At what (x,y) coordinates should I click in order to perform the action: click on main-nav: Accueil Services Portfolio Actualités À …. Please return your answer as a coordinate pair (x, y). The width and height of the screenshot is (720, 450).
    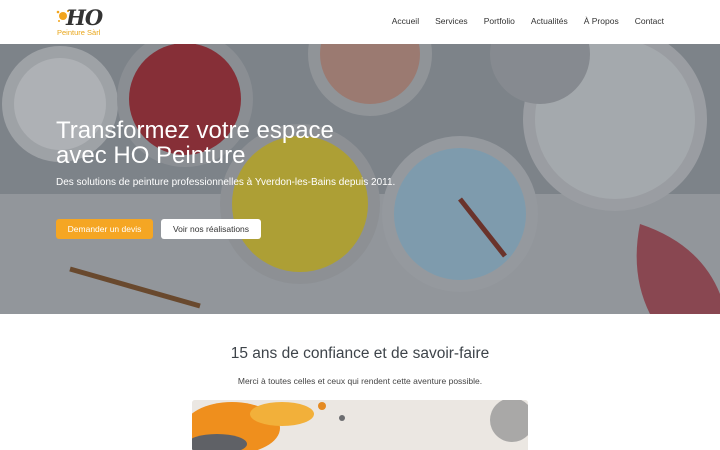
    Looking at the image, I should click on (528, 21).